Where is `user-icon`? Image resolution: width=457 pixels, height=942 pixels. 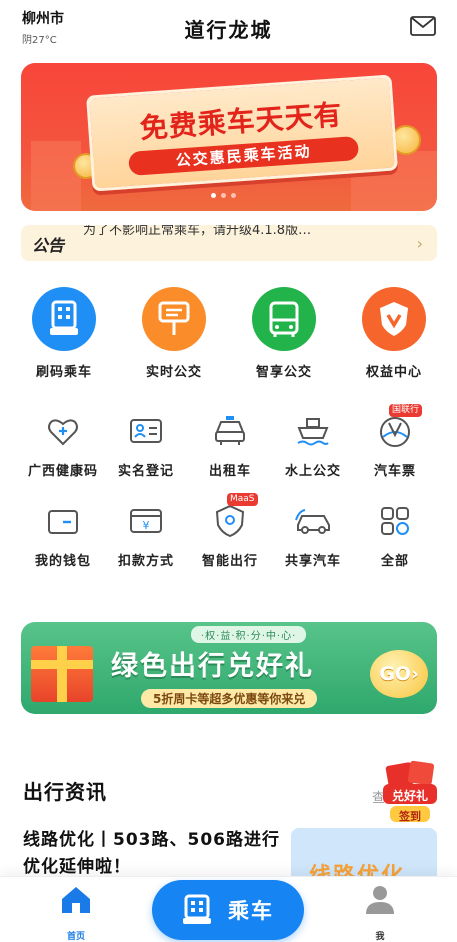
user-icon is located at coordinates (380, 900).